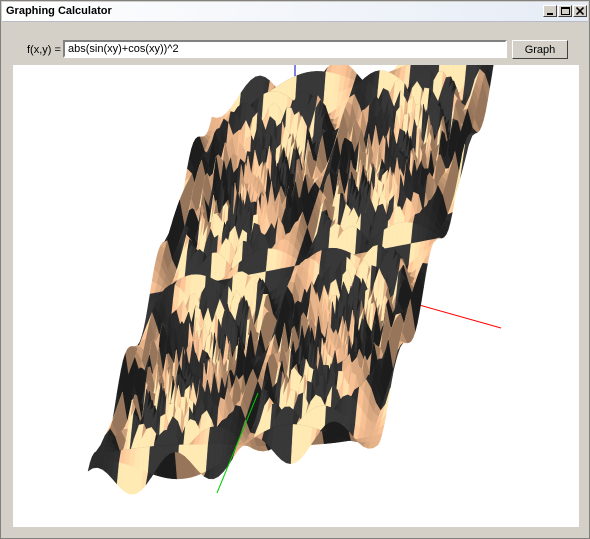  Describe the element at coordinates (285, 49) in the screenshot. I see `function-input` at that location.